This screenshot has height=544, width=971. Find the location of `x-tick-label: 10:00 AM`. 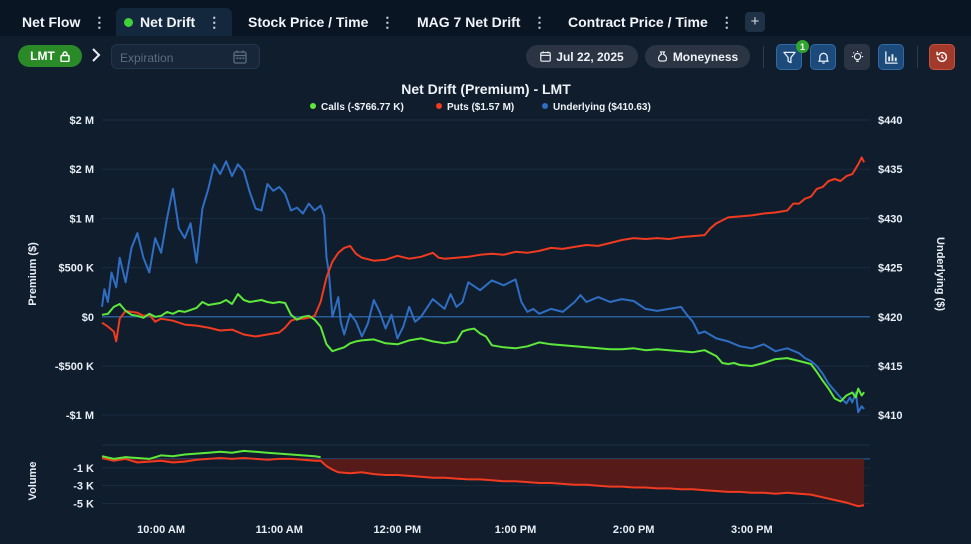

x-tick-label: 10:00 AM is located at coordinates (161, 530).